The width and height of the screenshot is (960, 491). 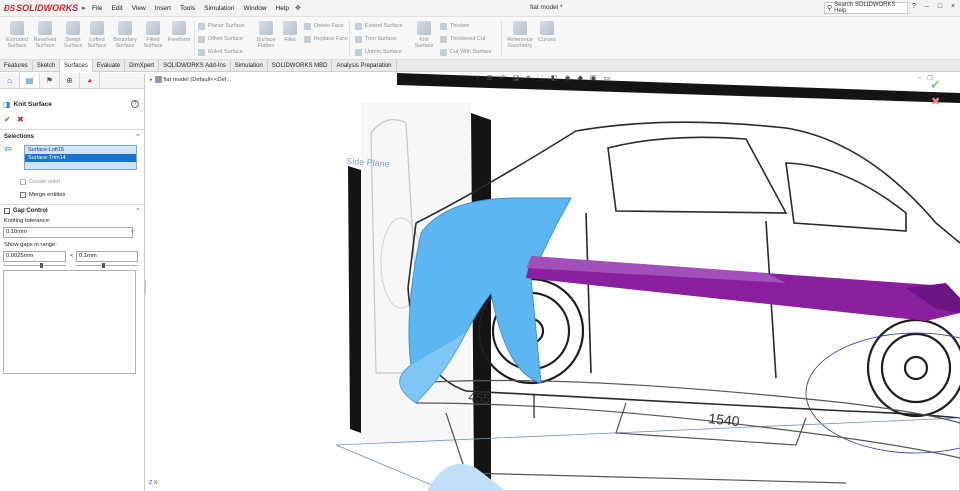 What do you see at coordinates (866, 8) in the screenshot?
I see `search-help-input: ⚲ Search SOLIDWORKS Help` at bounding box center [866, 8].